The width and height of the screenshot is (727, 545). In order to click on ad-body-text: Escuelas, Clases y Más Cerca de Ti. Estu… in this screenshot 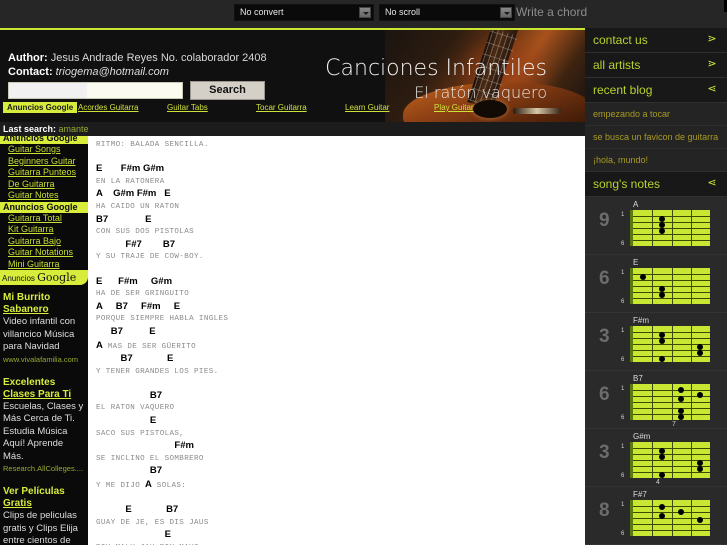, I will do `click(43, 431)`.